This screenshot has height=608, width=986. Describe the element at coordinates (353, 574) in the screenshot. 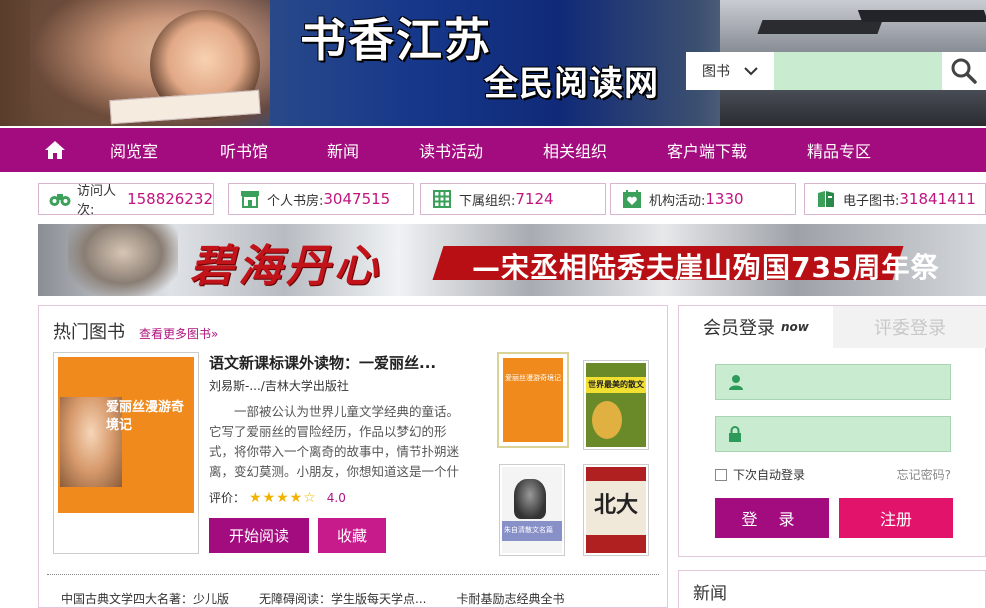

I see `section-divider` at that location.